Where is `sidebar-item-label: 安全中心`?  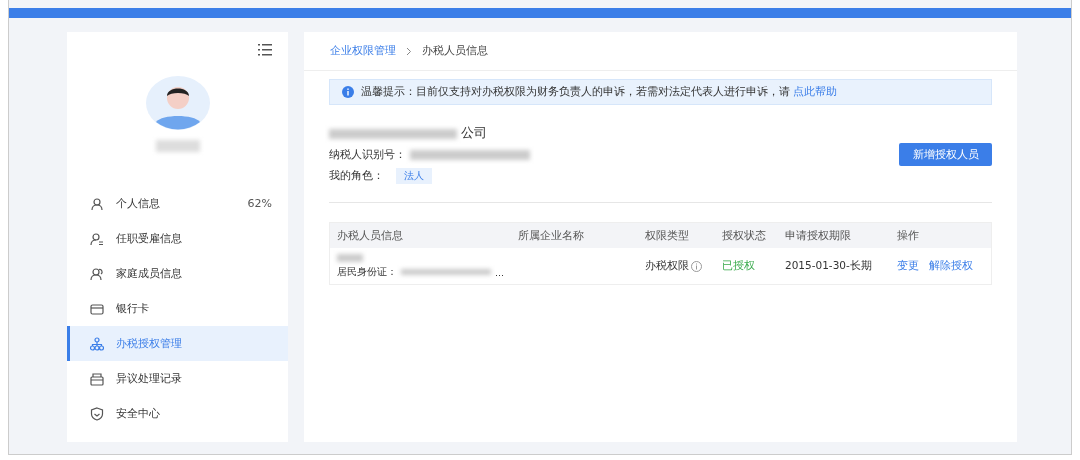
sidebar-item-label: 安全中心 is located at coordinates (138, 413).